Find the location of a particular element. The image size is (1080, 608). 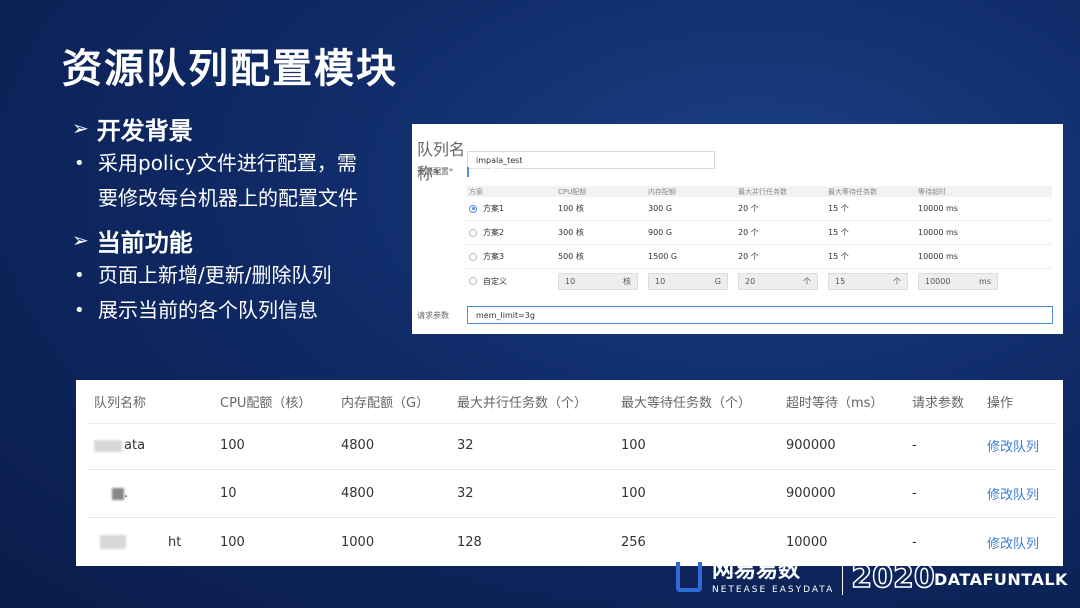

resource-config-row: 资源配置* 默认策略 is located at coordinates (461, 171).